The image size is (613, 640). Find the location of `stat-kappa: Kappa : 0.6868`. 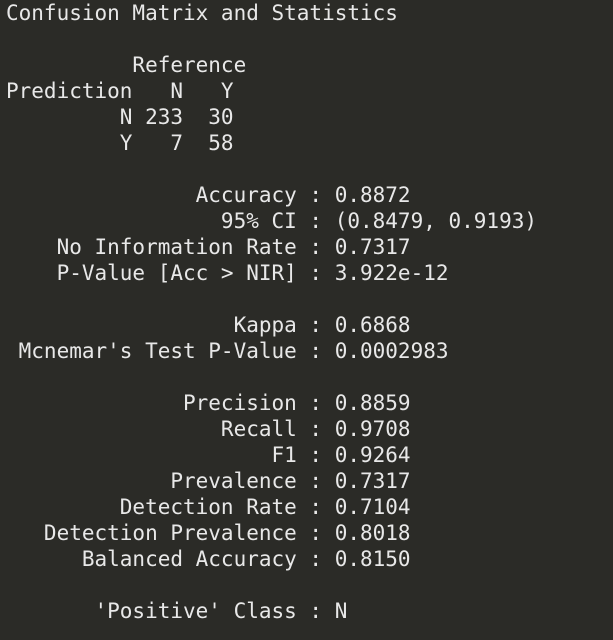

stat-kappa: Kappa : 0.6868 is located at coordinates (208, 325).